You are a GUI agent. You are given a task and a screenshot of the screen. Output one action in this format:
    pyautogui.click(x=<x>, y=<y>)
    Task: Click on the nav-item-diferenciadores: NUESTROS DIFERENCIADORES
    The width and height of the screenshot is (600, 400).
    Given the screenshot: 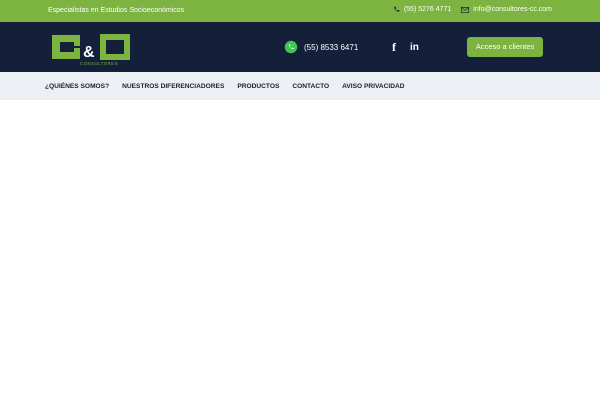 What is the action you would take?
    pyautogui.click(x=173, y=86)
    